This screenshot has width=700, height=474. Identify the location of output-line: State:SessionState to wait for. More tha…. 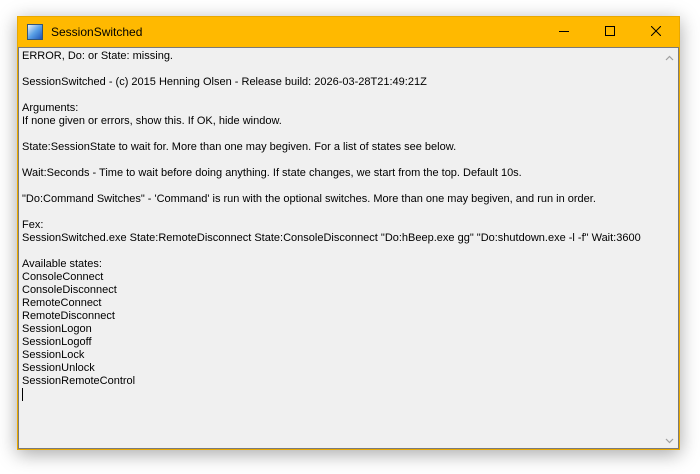
(239, 147).